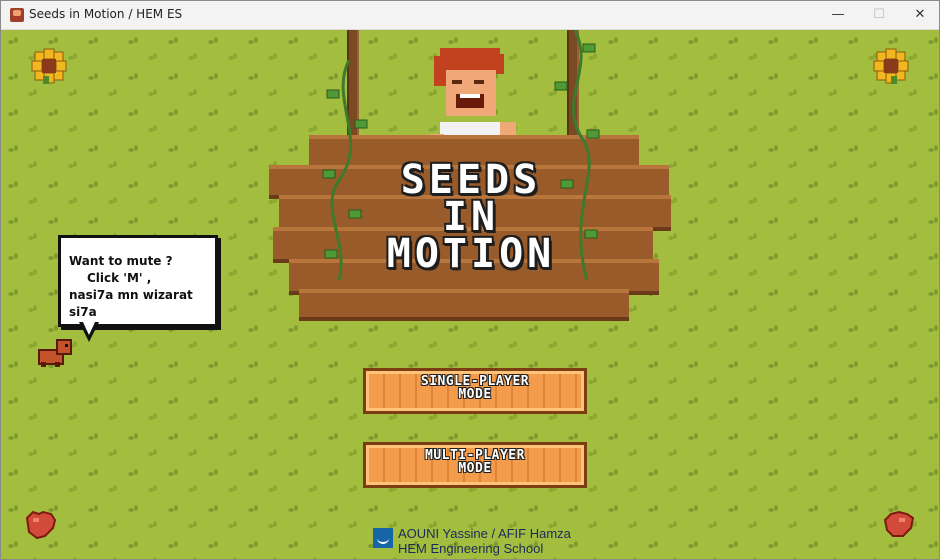 This screenshot has width=940, height=560. Describe the element at coordinates (55, 353) in the screenshot. I see `pet-icon` at that location.